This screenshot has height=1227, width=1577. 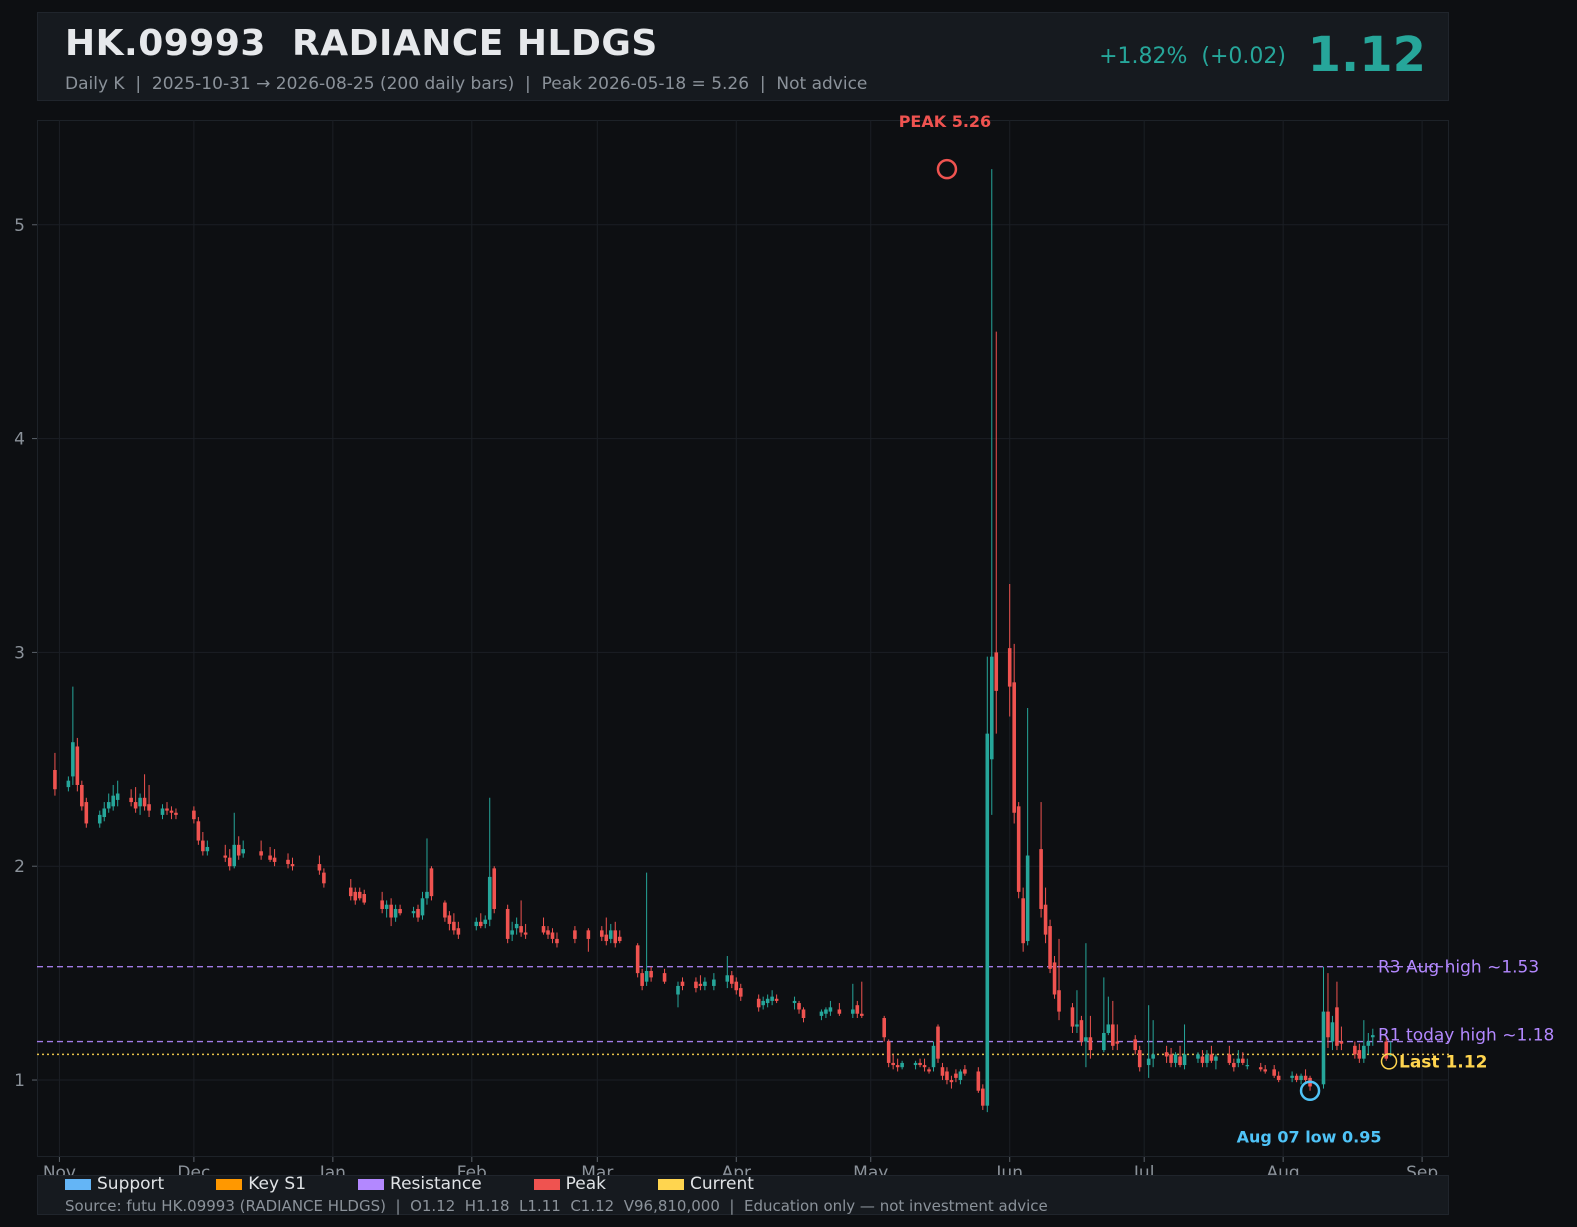 I want to click on y-tick-label: 5, so click(x=19, y=226).